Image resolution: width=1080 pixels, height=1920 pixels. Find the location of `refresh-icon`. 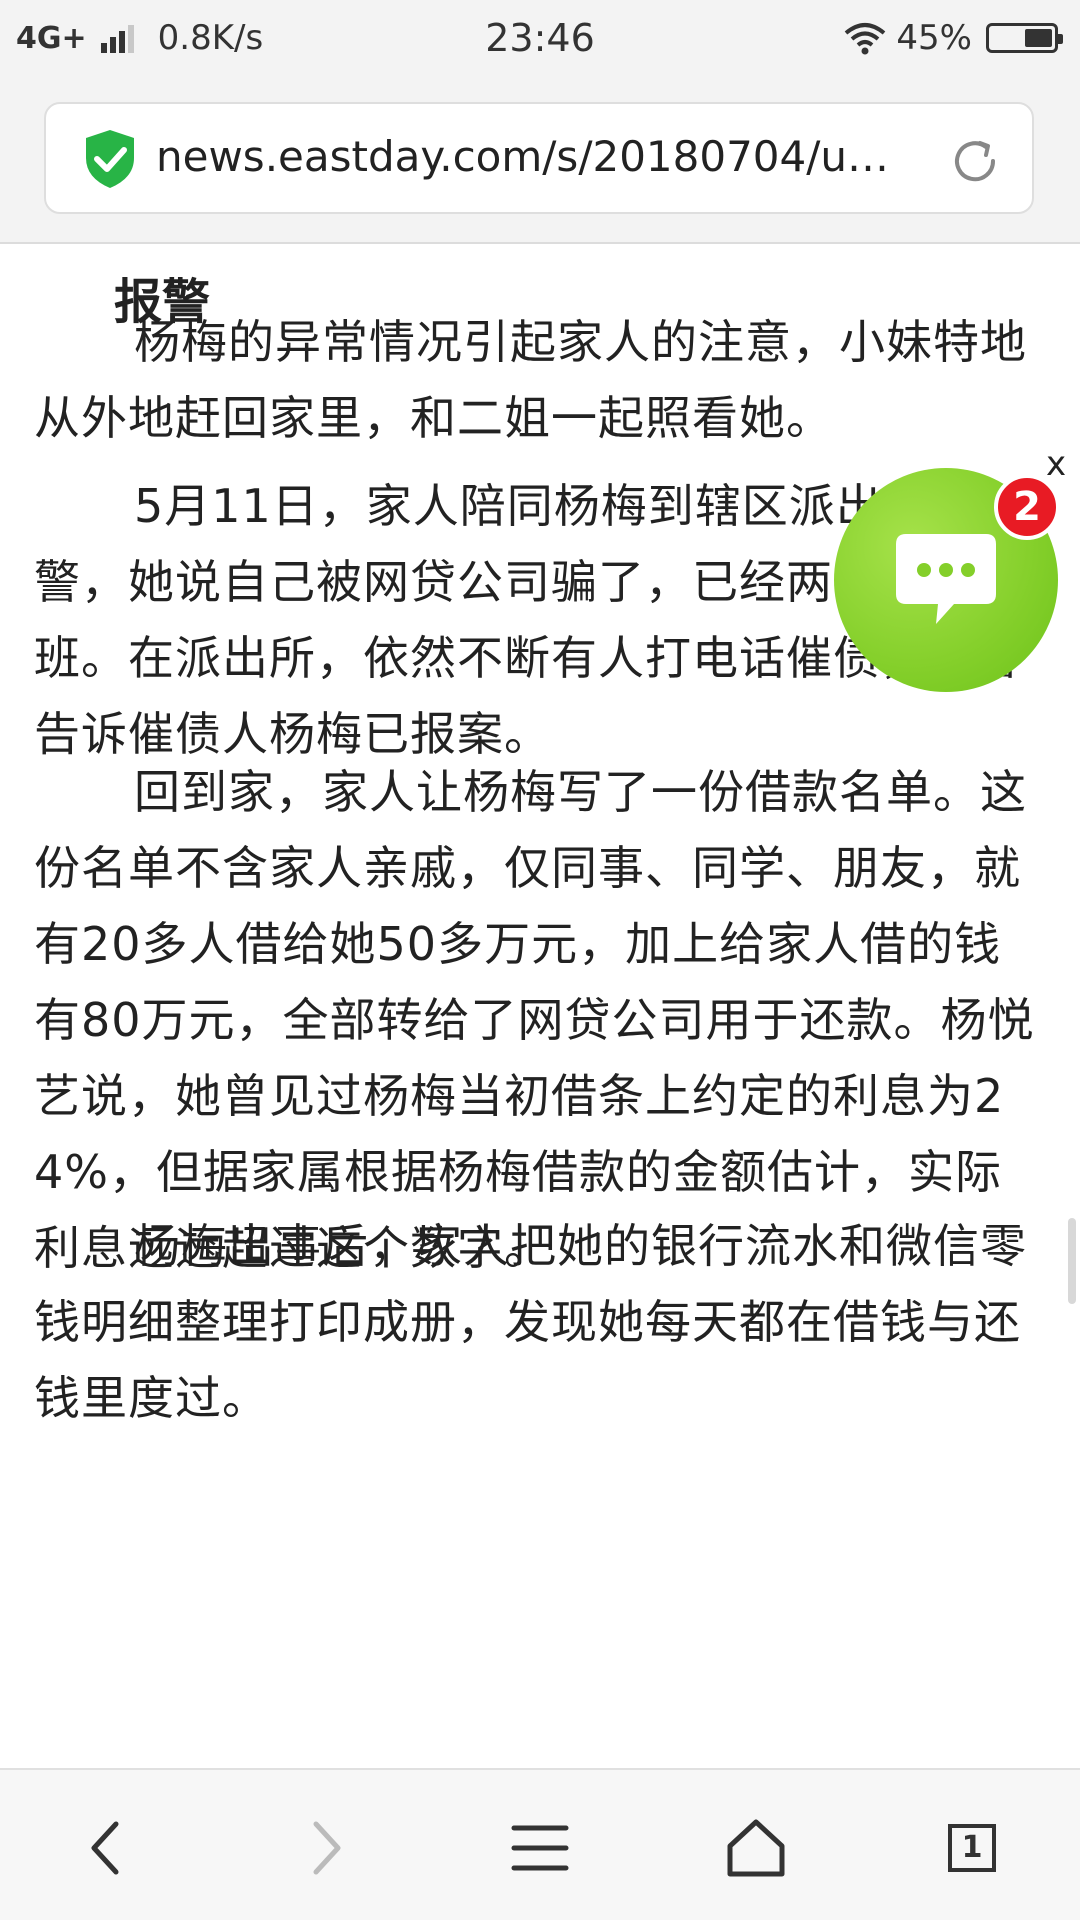

refresh-icon is located at coordinates (975, 161).